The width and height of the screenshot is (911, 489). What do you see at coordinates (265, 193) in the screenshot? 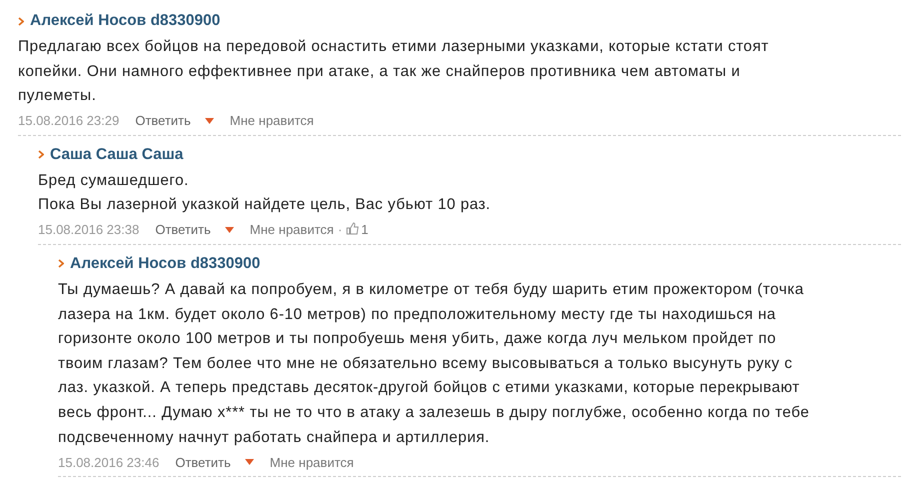
I see `comment-text: Бред сумашедшего. Пока Вы лазерной указкой найдете цель, Вас убьют 10 раз.` at bounding box center [265, 193].